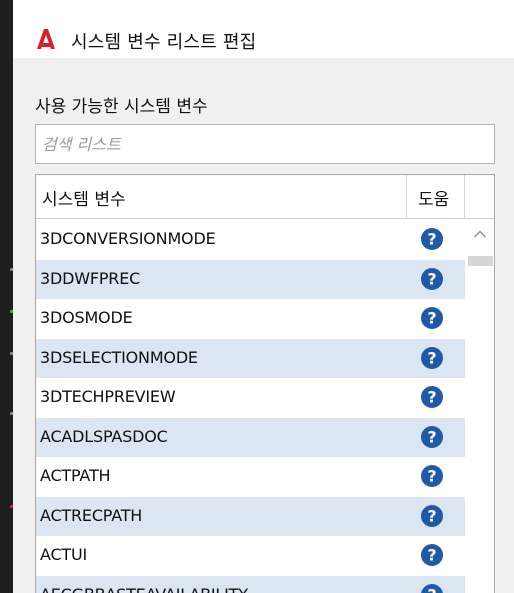 Image resolution: width=514 pixels, height=593 pixels. What do you see at coordinates (250, 319) in the screenshot?
I see `list-item: 3DOSMODE ?` at bounding box center [250, 319].